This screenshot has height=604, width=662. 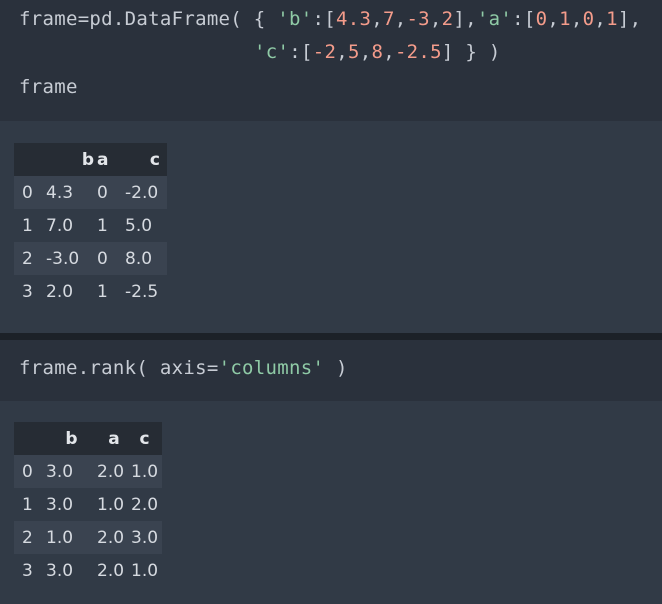 I want to click on output-dataframe-table: b a c 0 4.3 0 -2.0 1 7.0 1 5.0 2 -3.0 0, so click(x=90, y=225).